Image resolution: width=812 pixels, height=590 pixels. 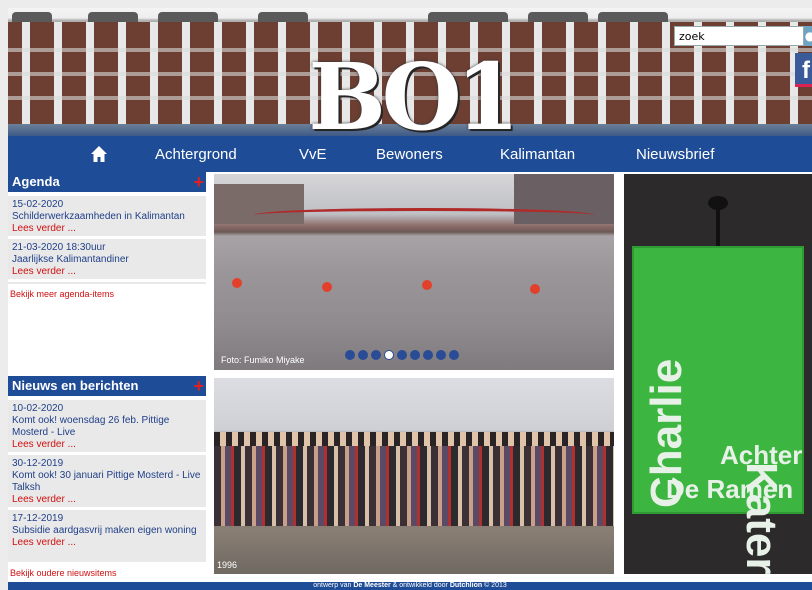 I want to click on agenda-item-date: 21-03-2020 18:30uur, so click(x=59, y=247).